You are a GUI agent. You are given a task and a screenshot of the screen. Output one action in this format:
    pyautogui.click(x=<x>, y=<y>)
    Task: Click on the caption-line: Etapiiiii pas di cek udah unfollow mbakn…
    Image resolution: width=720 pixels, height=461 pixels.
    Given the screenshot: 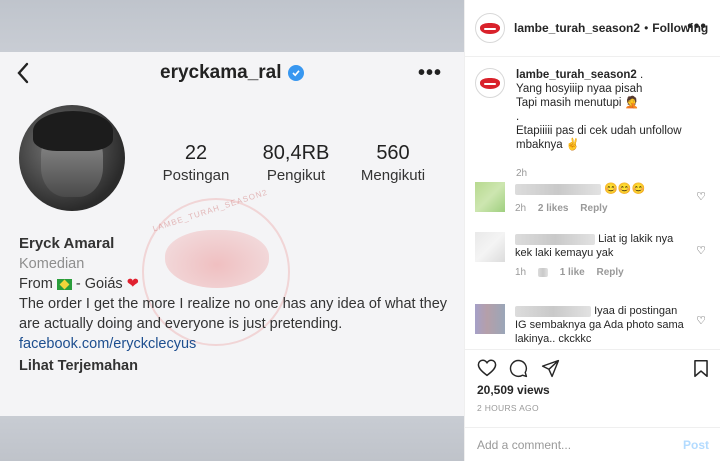 What is the action you would take?
    pyautogui.click(x=599, y=138)
    